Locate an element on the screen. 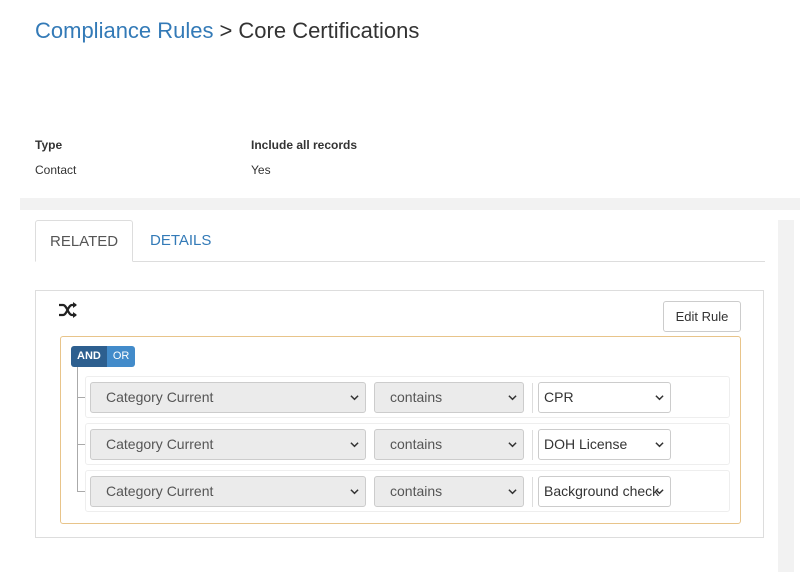 The height and width of the screenshot is (572, 800). and-button: AND is located at coordinates (89, 356).